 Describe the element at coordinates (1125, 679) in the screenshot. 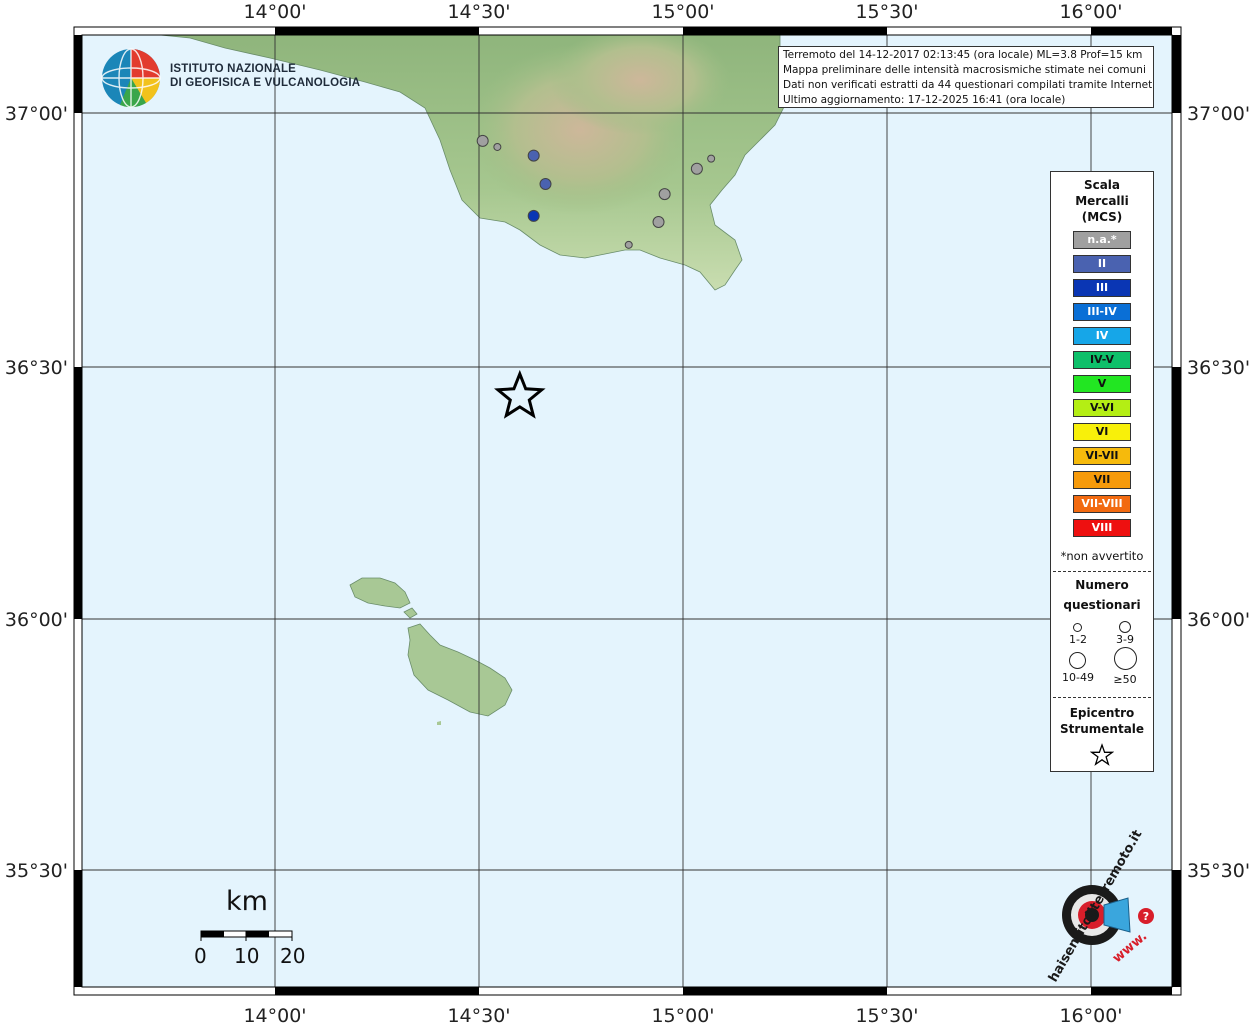

I see `size-label: ≥50` at that location.